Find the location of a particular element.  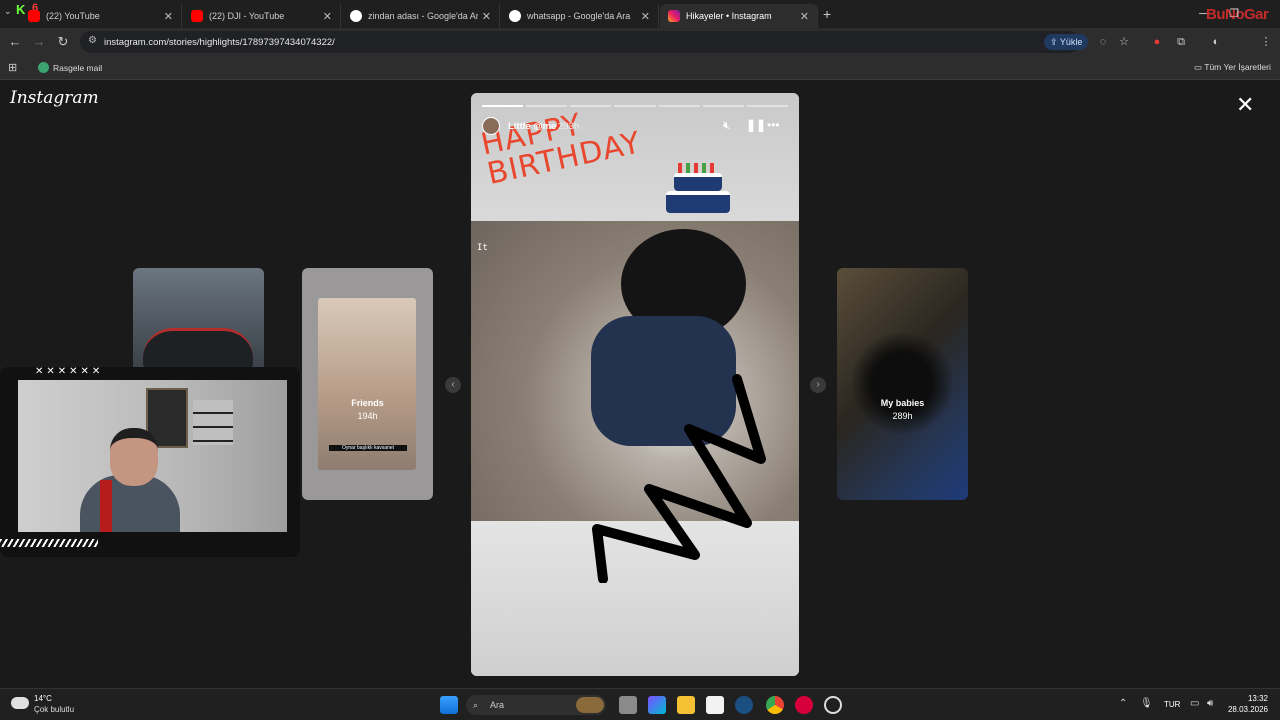

tab-google-whatsapp: whatsapp - Google'da Ara ✕ is located at coordinates (580, 16).